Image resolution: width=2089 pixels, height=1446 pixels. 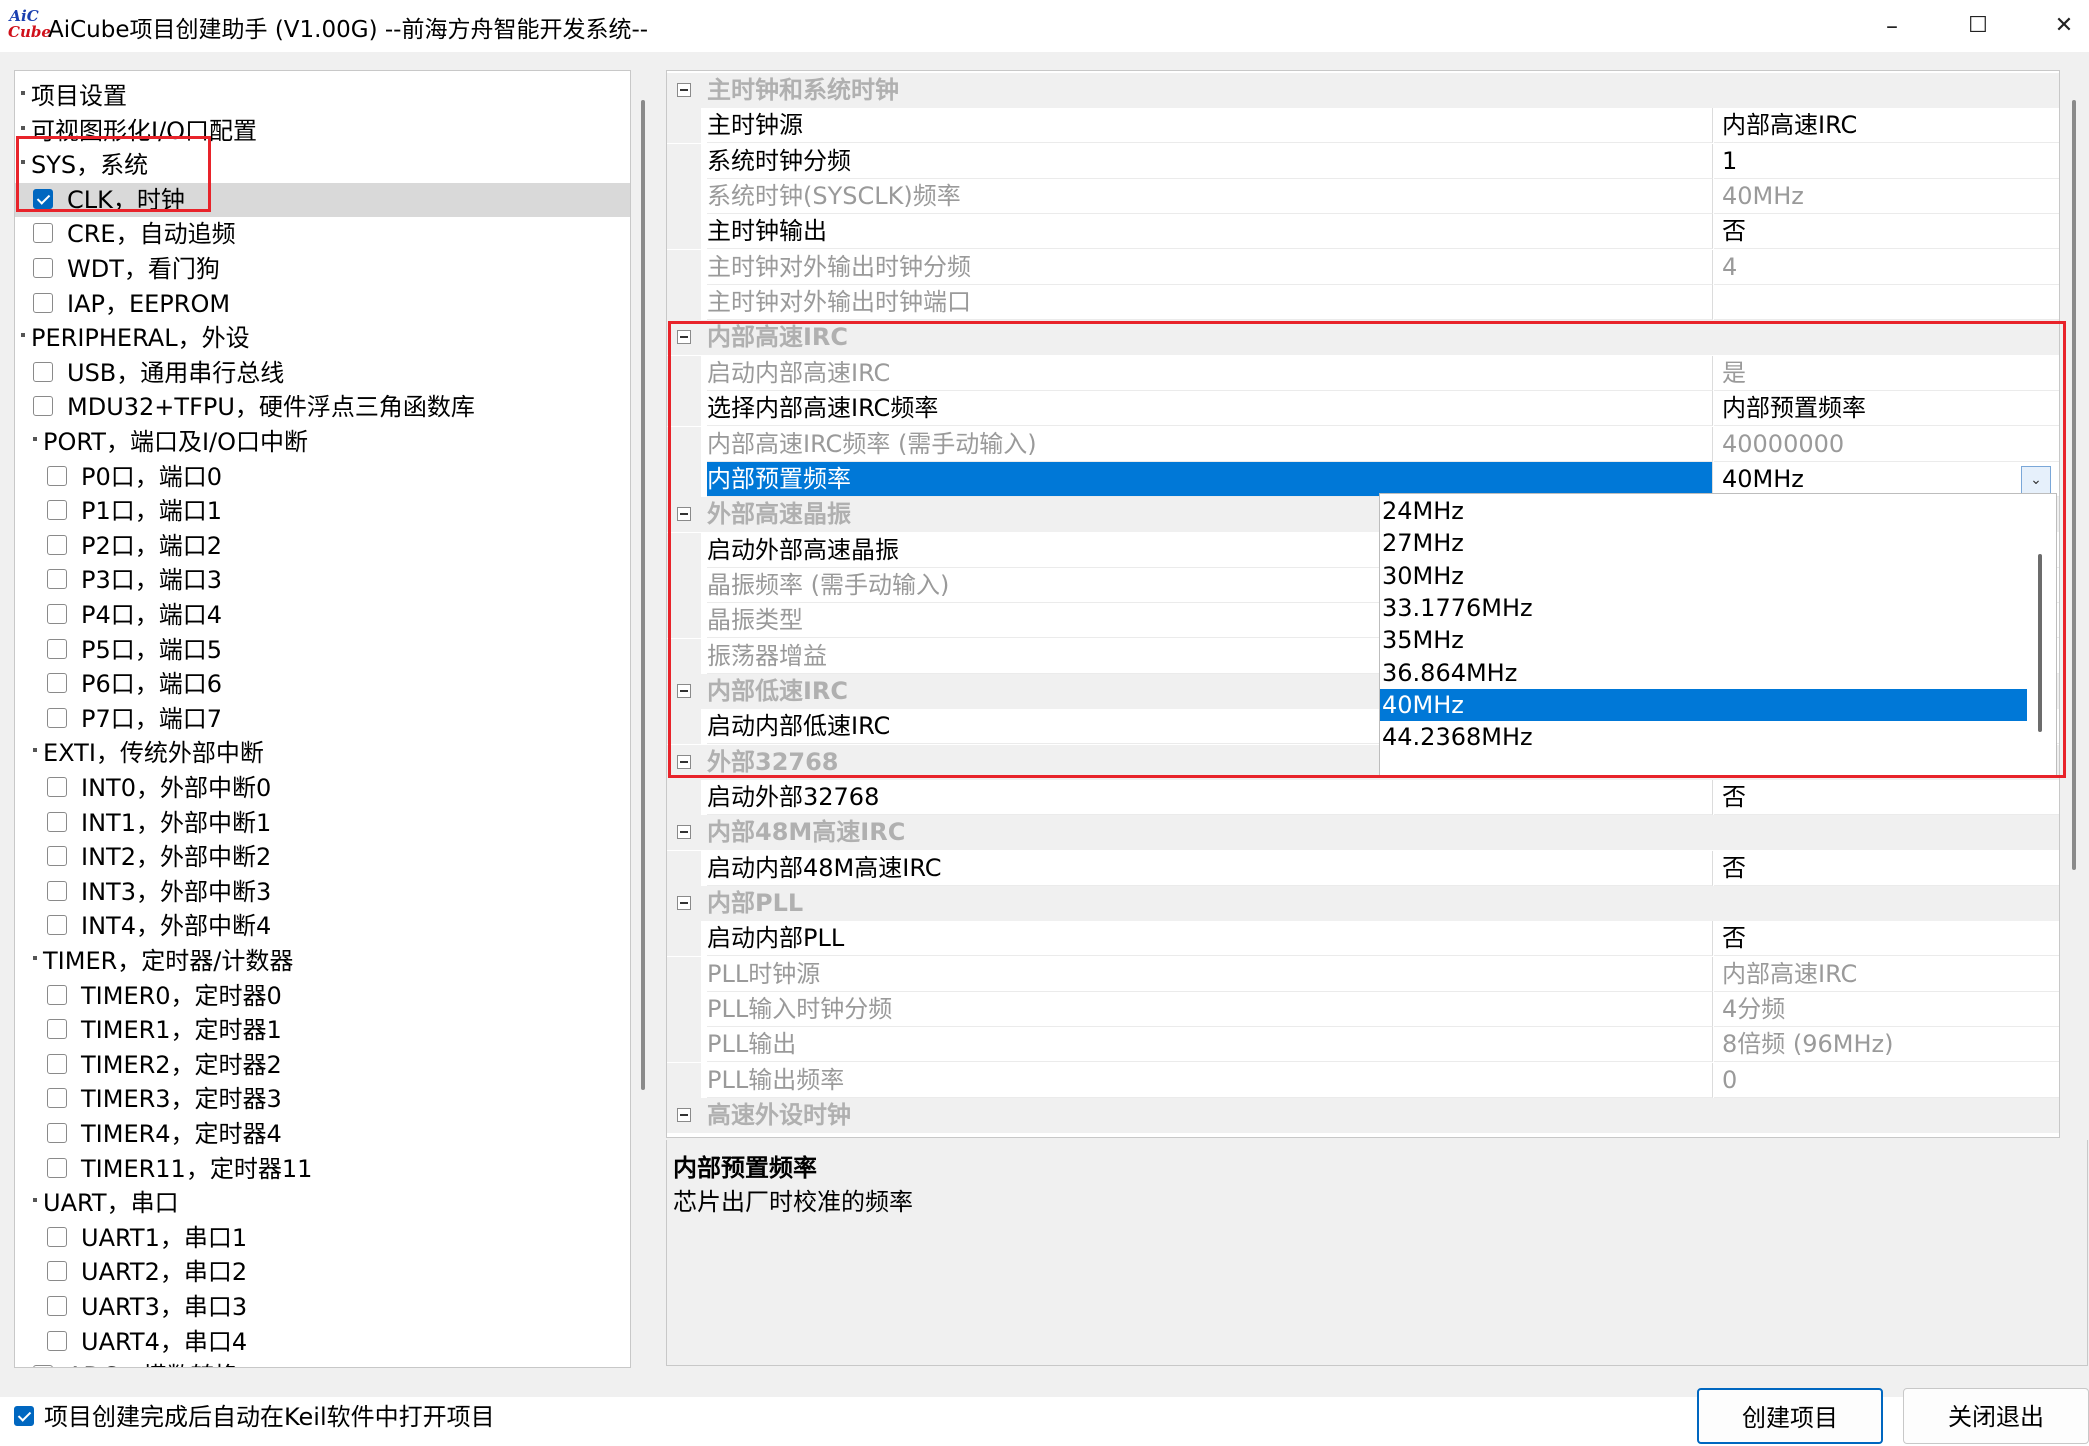 I want to click on tree-item: P4口，端口4, so click(x=322, y=615).